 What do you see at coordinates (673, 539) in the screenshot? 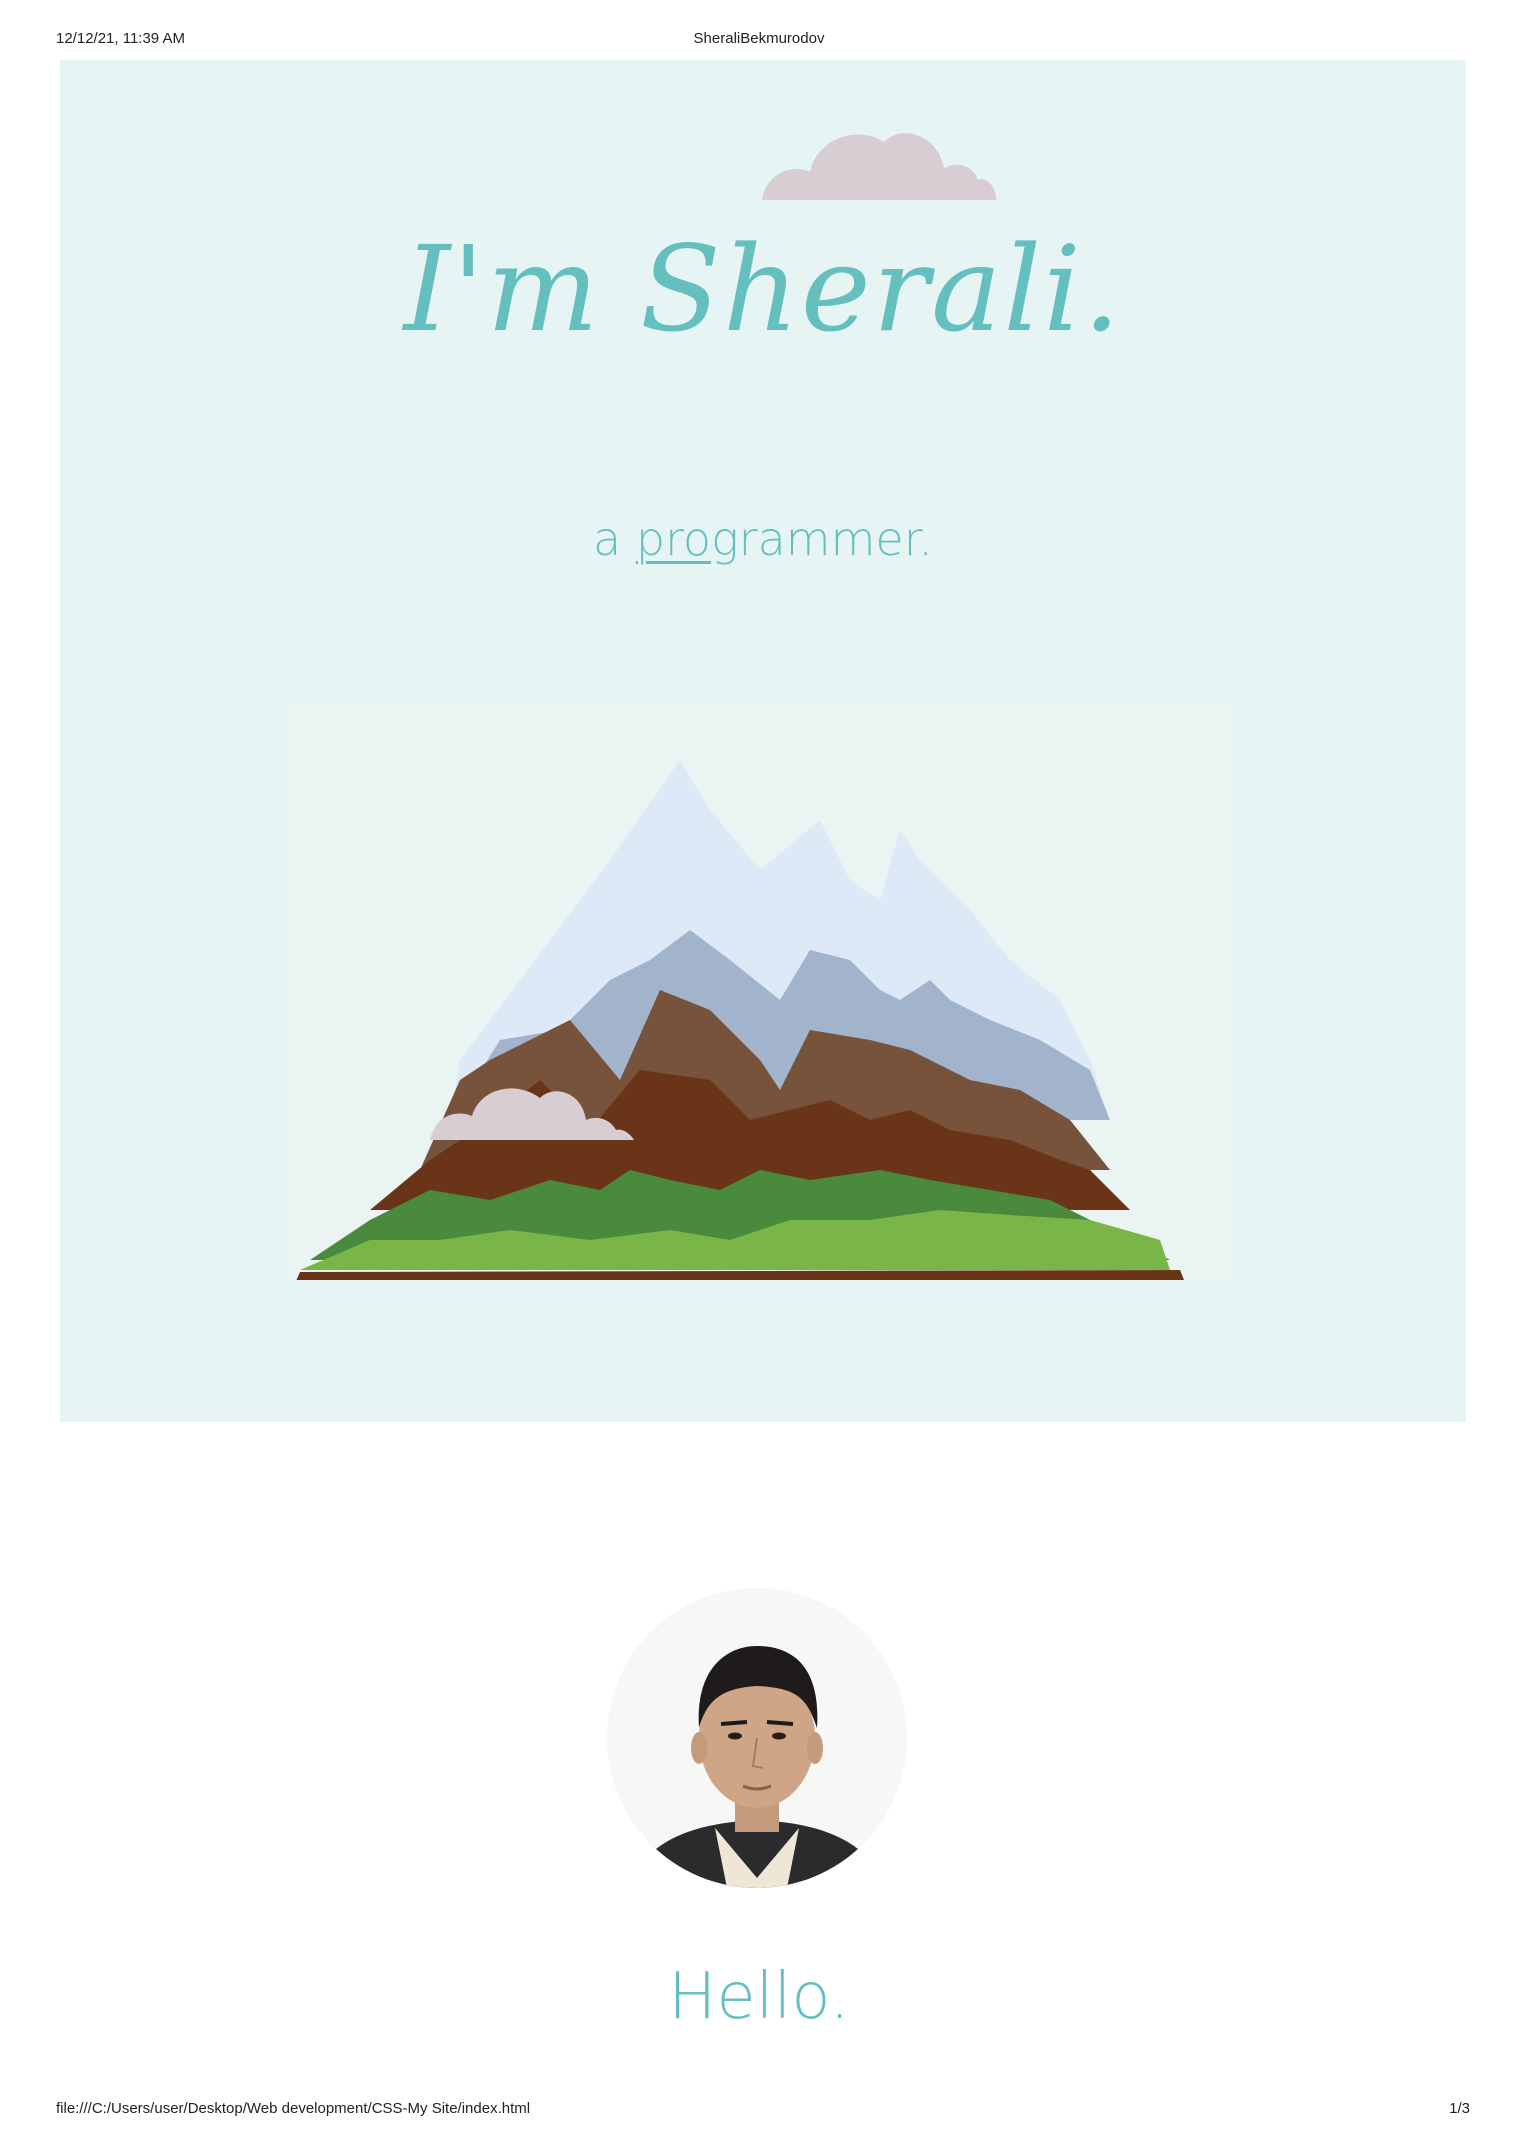
I see `subtitle-underlined: pro` at bounding box center [673, 539].